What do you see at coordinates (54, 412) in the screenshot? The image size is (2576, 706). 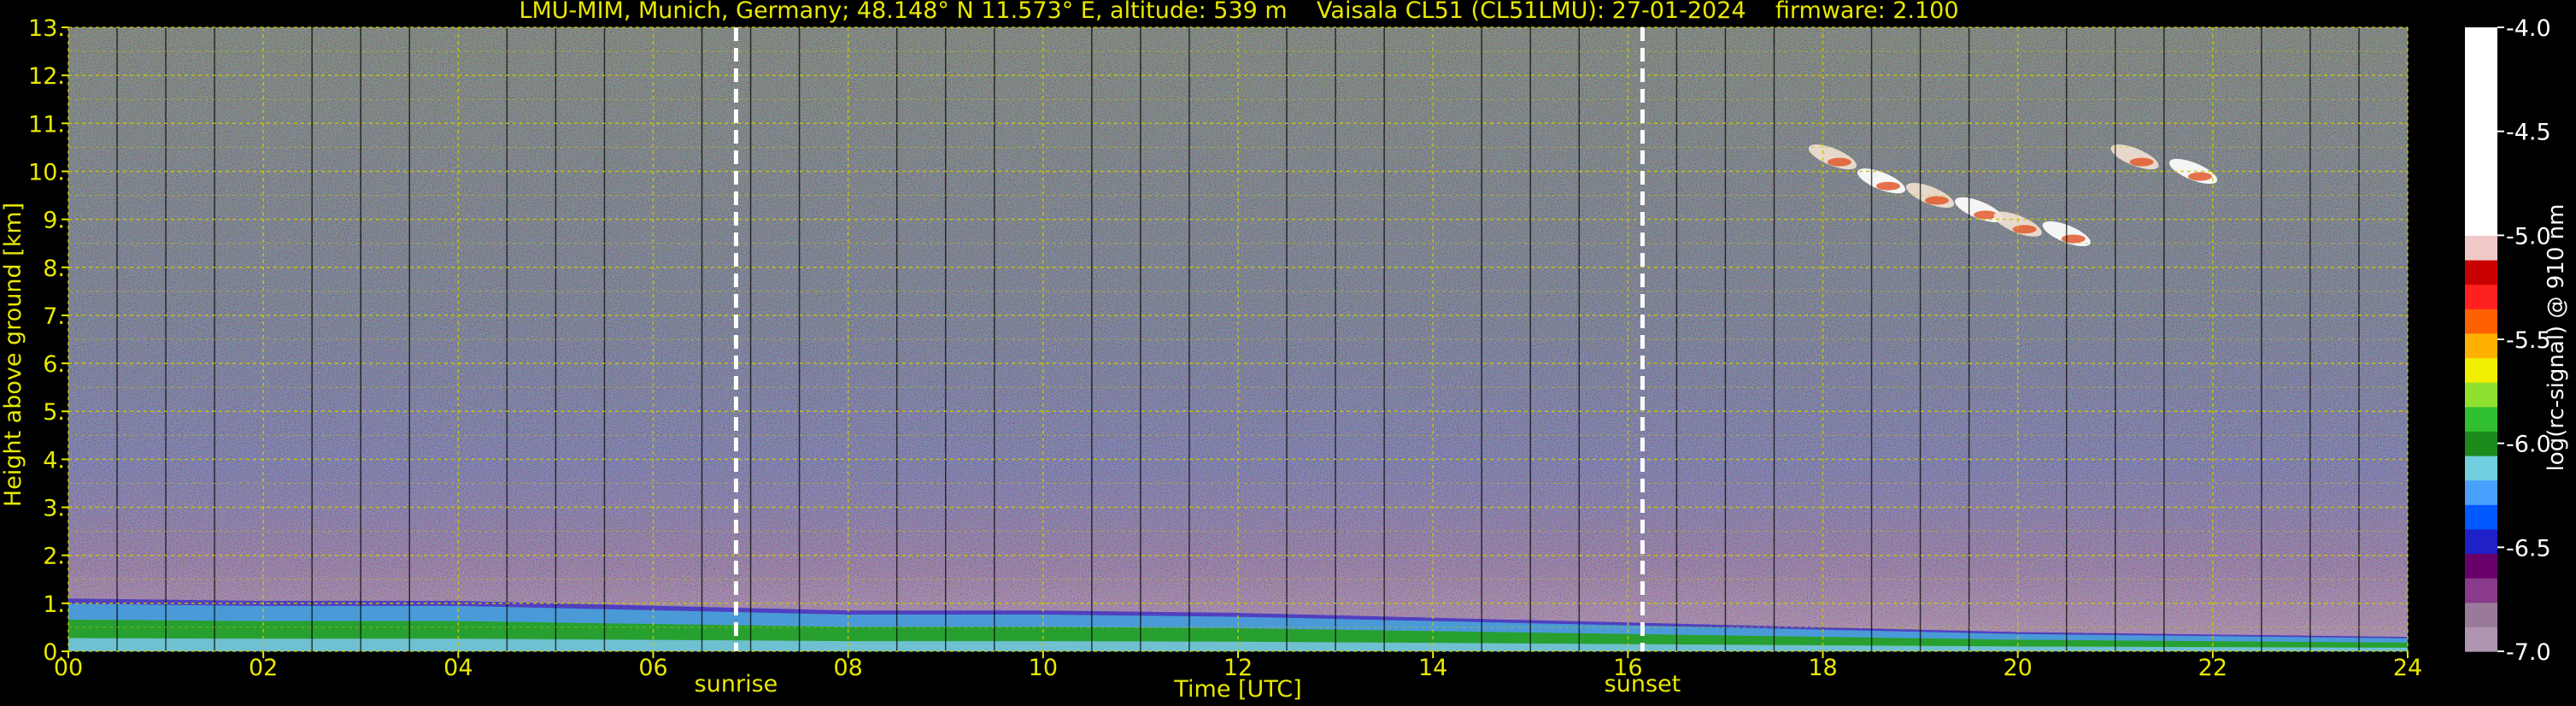 I see `y-tick-label: 5.` at bounding box center [54, 412].